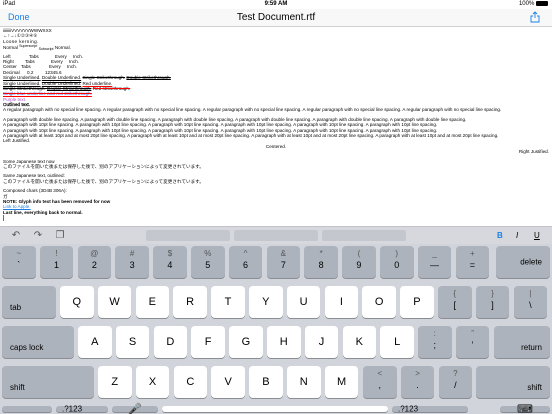 This screenshot has height=414, width=552. What do you see at coordinates (38, 342) in the screenshot?
I see `caps-lock-key: caps lock` at bounding box center [38, 342].